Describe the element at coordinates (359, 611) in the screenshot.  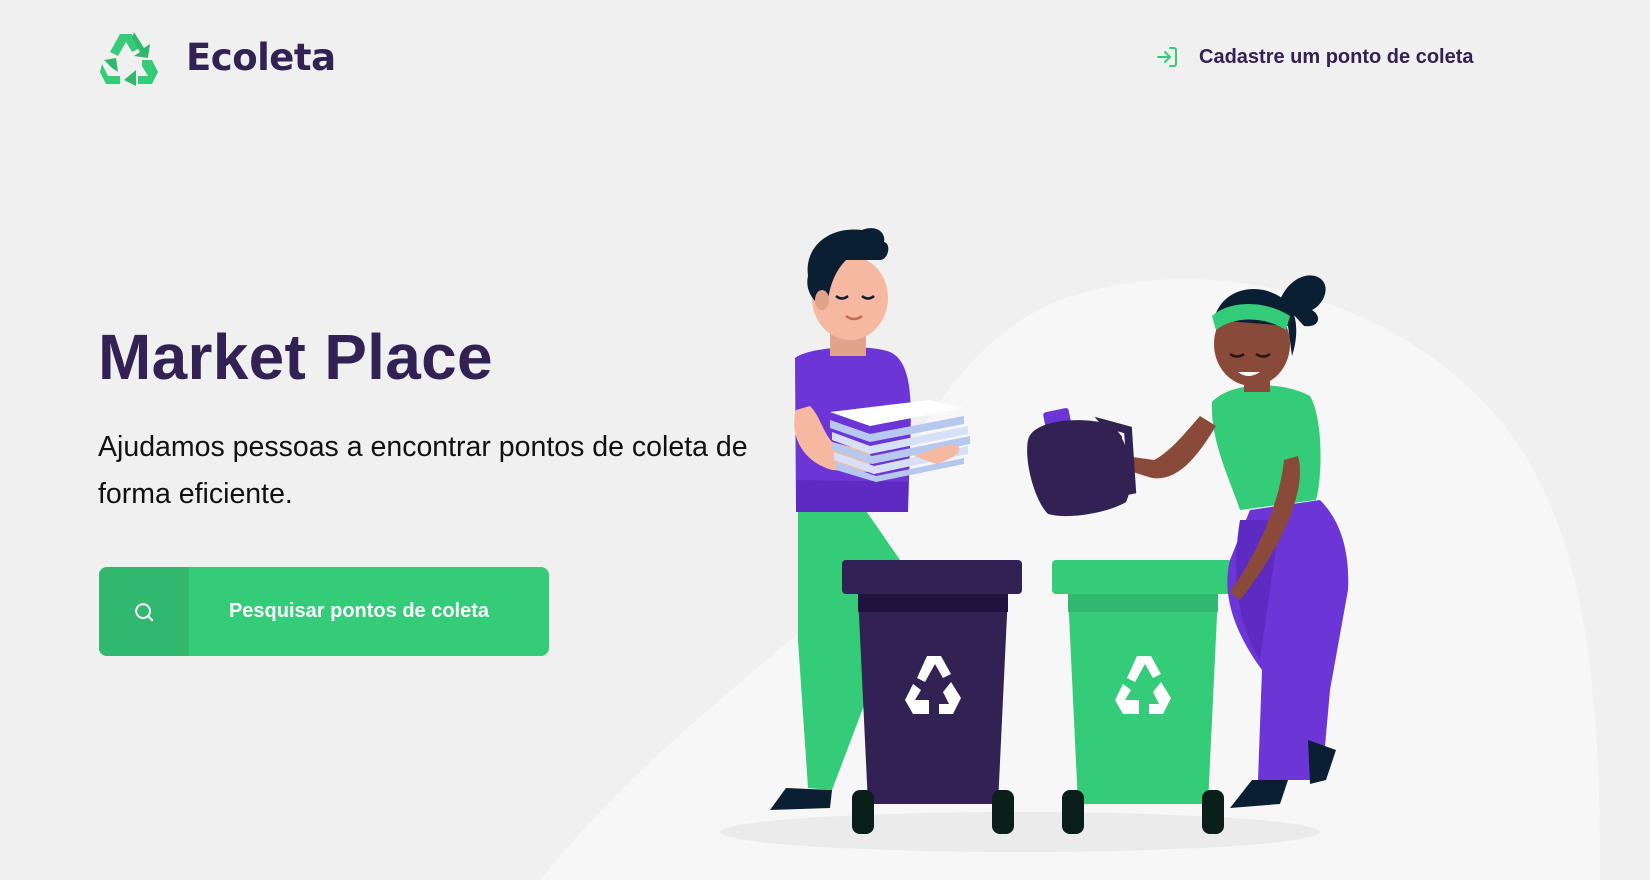
I see `search-points-label: Pesquisar pontos de coleta` at that location.